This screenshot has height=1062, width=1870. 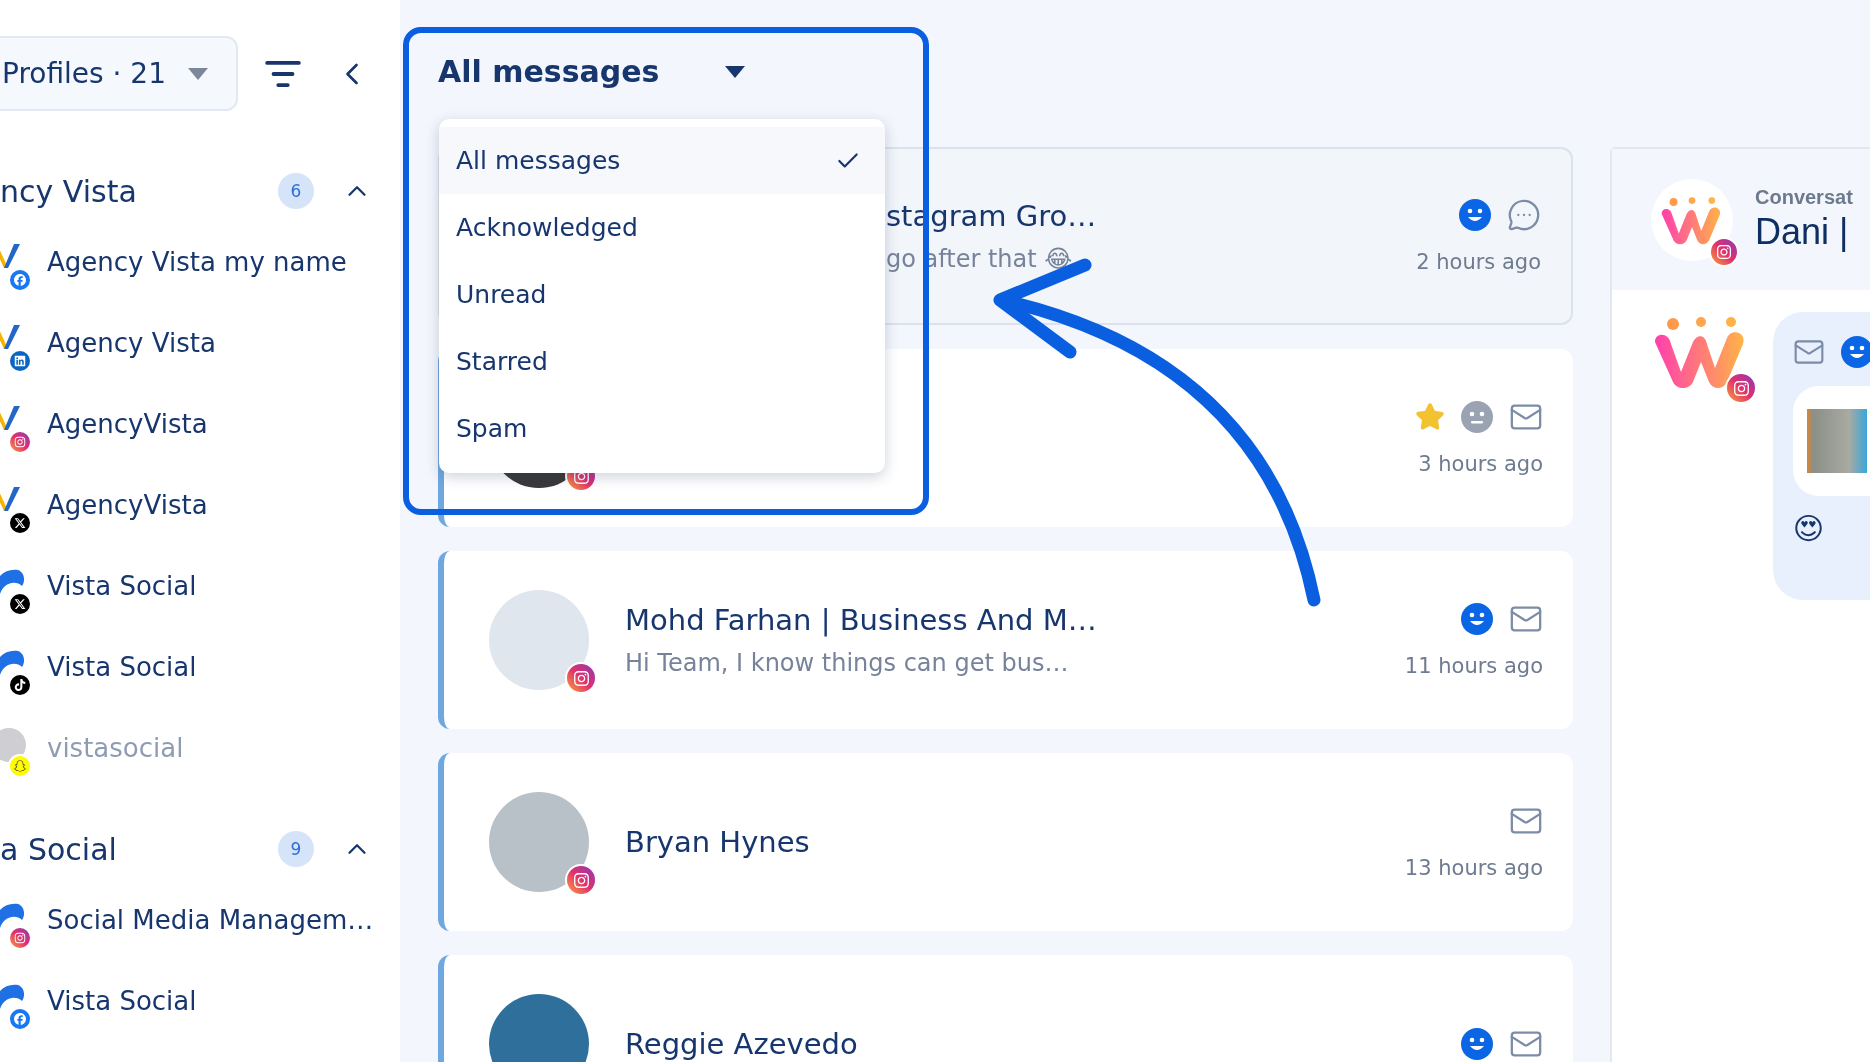 I want to click on group-title: a Social, so click(x=59, y=849).